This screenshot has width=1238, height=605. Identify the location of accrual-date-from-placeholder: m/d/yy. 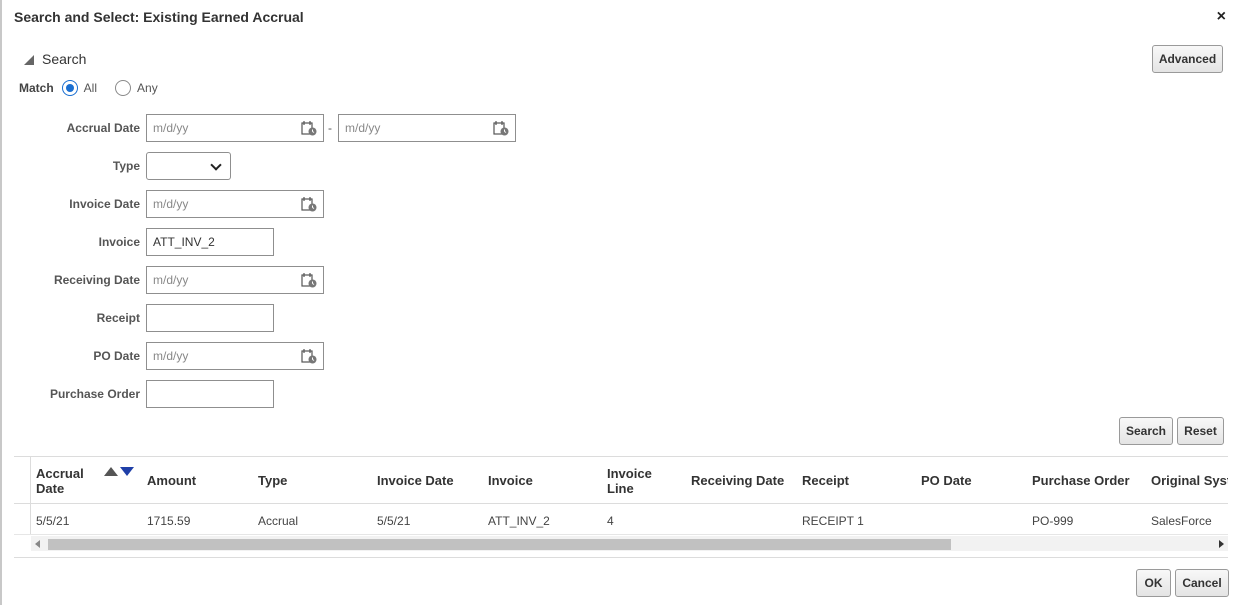
(171, 128).